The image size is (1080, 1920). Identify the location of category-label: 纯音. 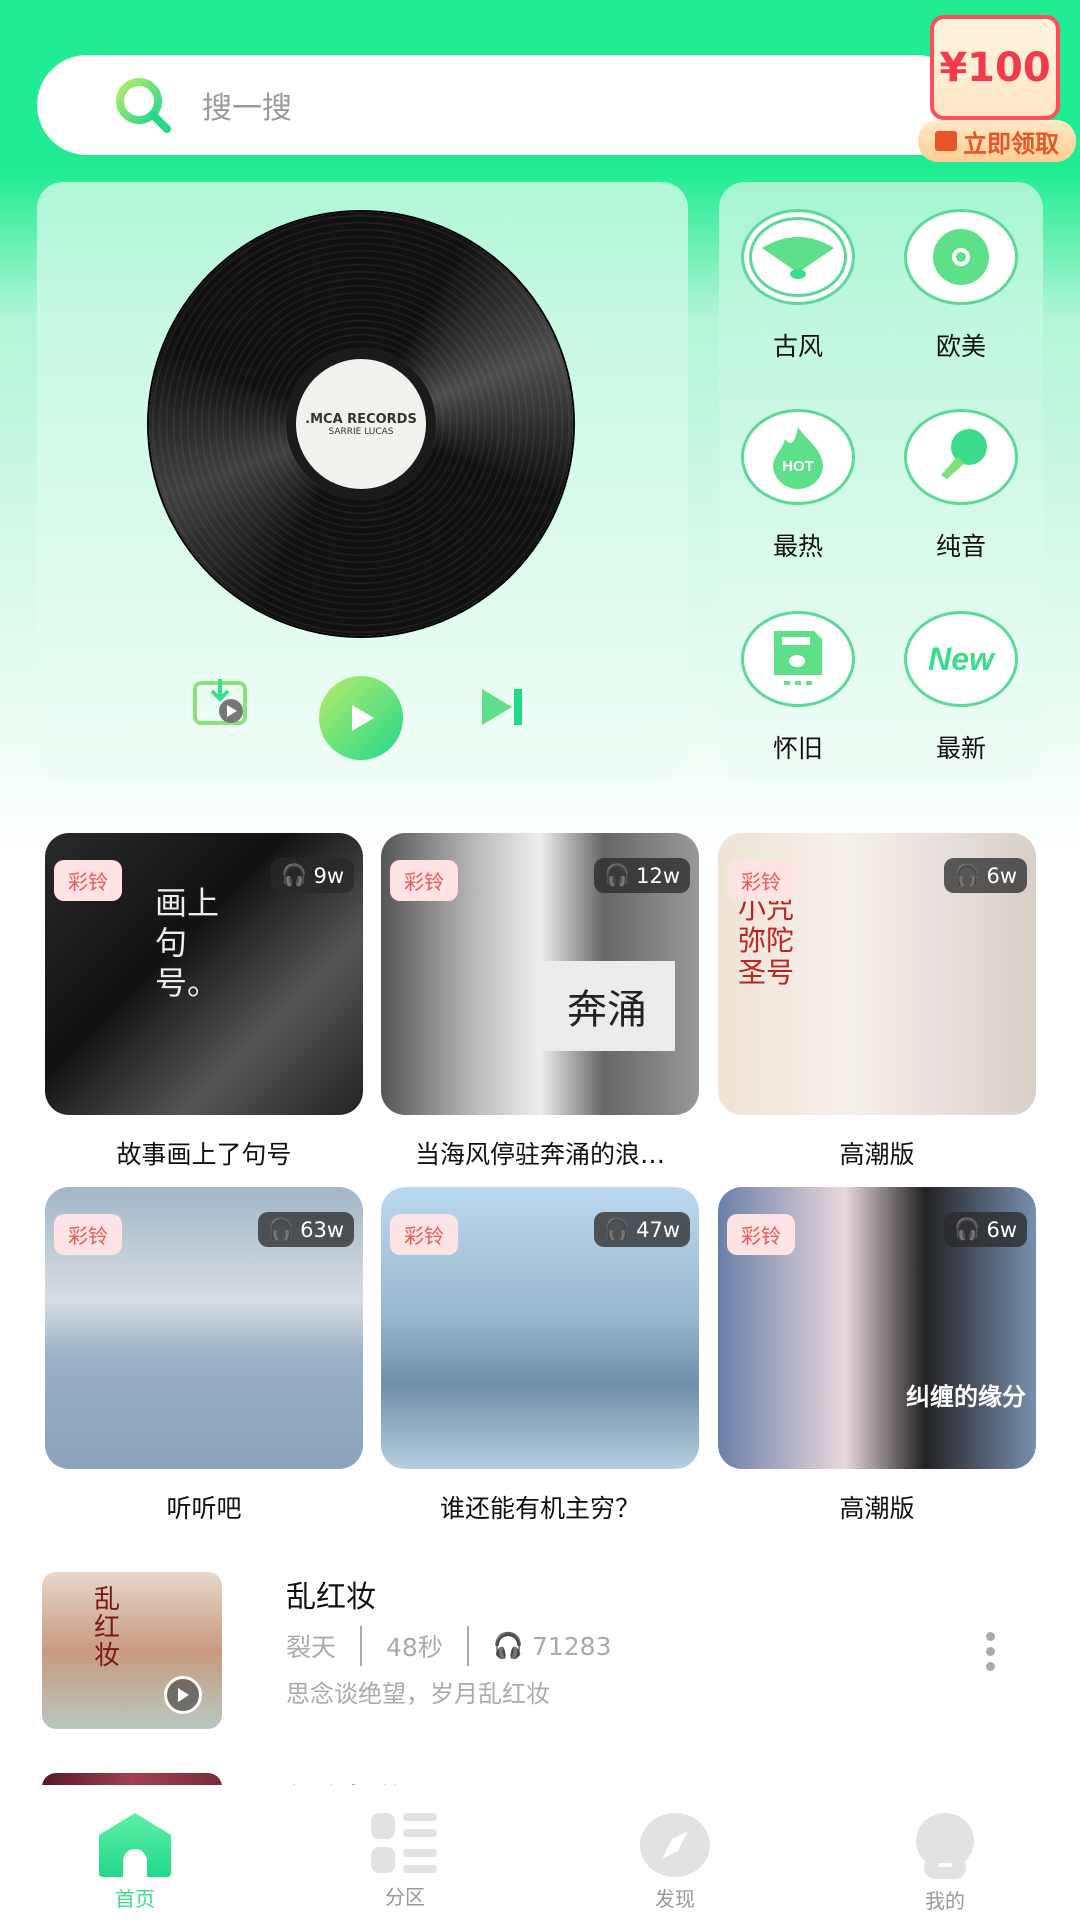
(960, 546).